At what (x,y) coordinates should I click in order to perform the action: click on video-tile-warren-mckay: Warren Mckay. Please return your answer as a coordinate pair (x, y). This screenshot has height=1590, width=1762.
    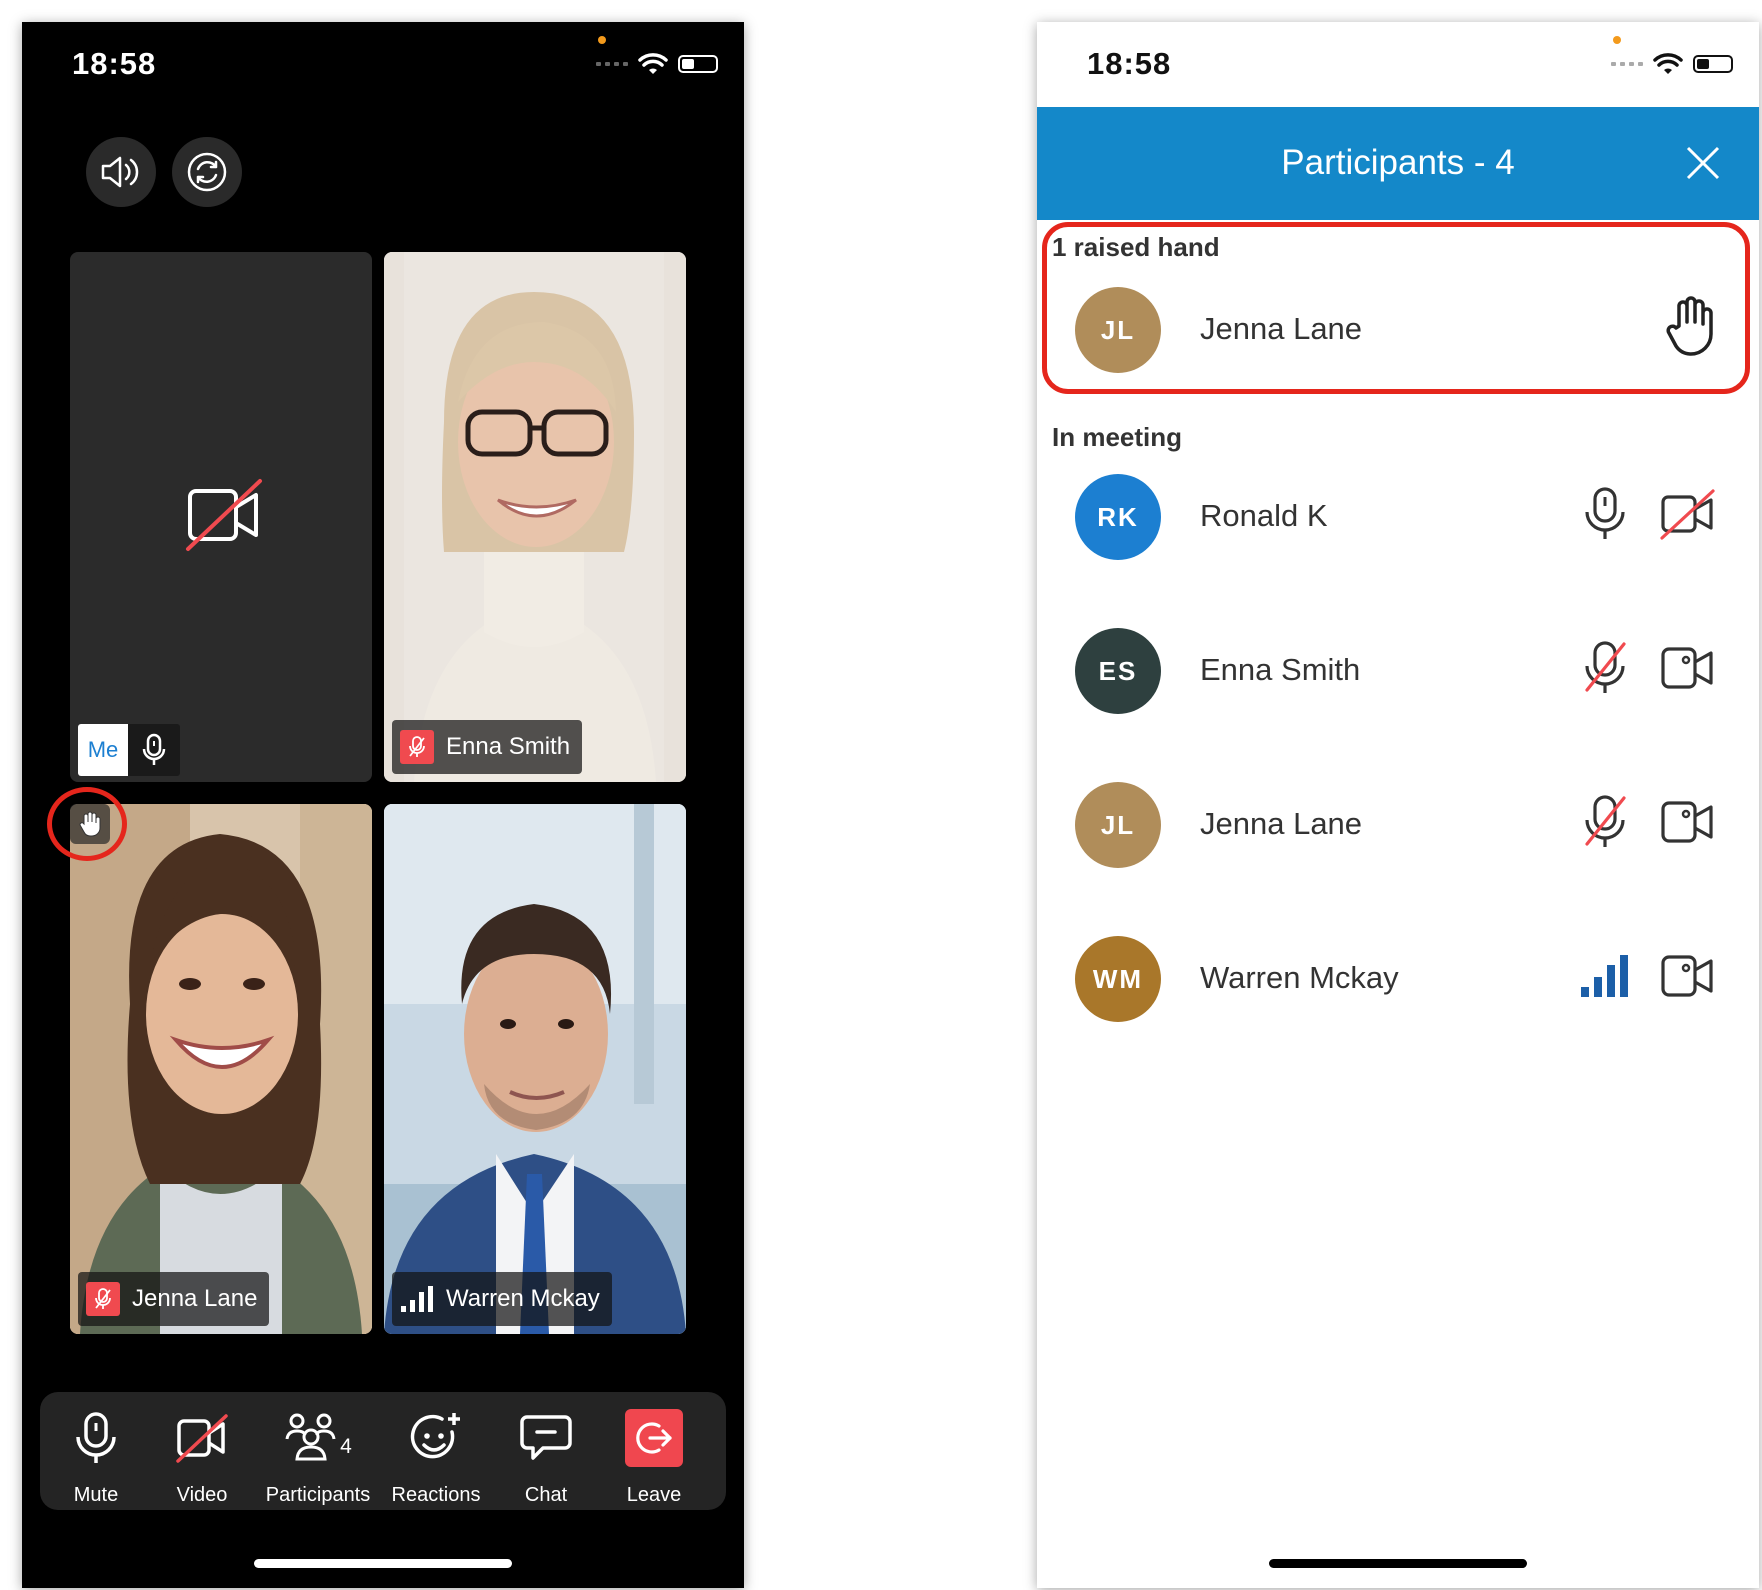
    Looking at the image, I should click on (535, 1069).